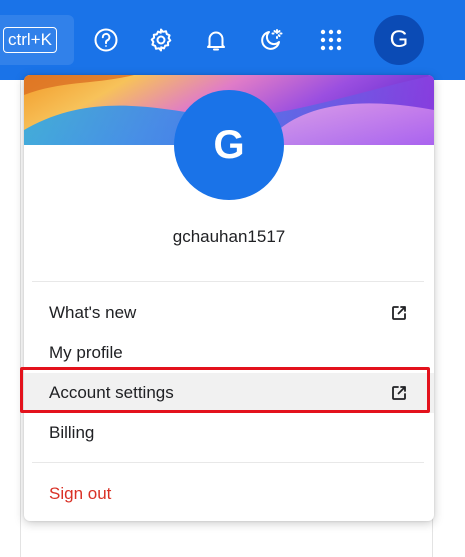 Image resolution: width=465 pixels, height=557 pixels. What do you see at coordinates (86, 352) in the screenshot?
I see `menu-item-label: My profile` at bounding box center [86, 352].